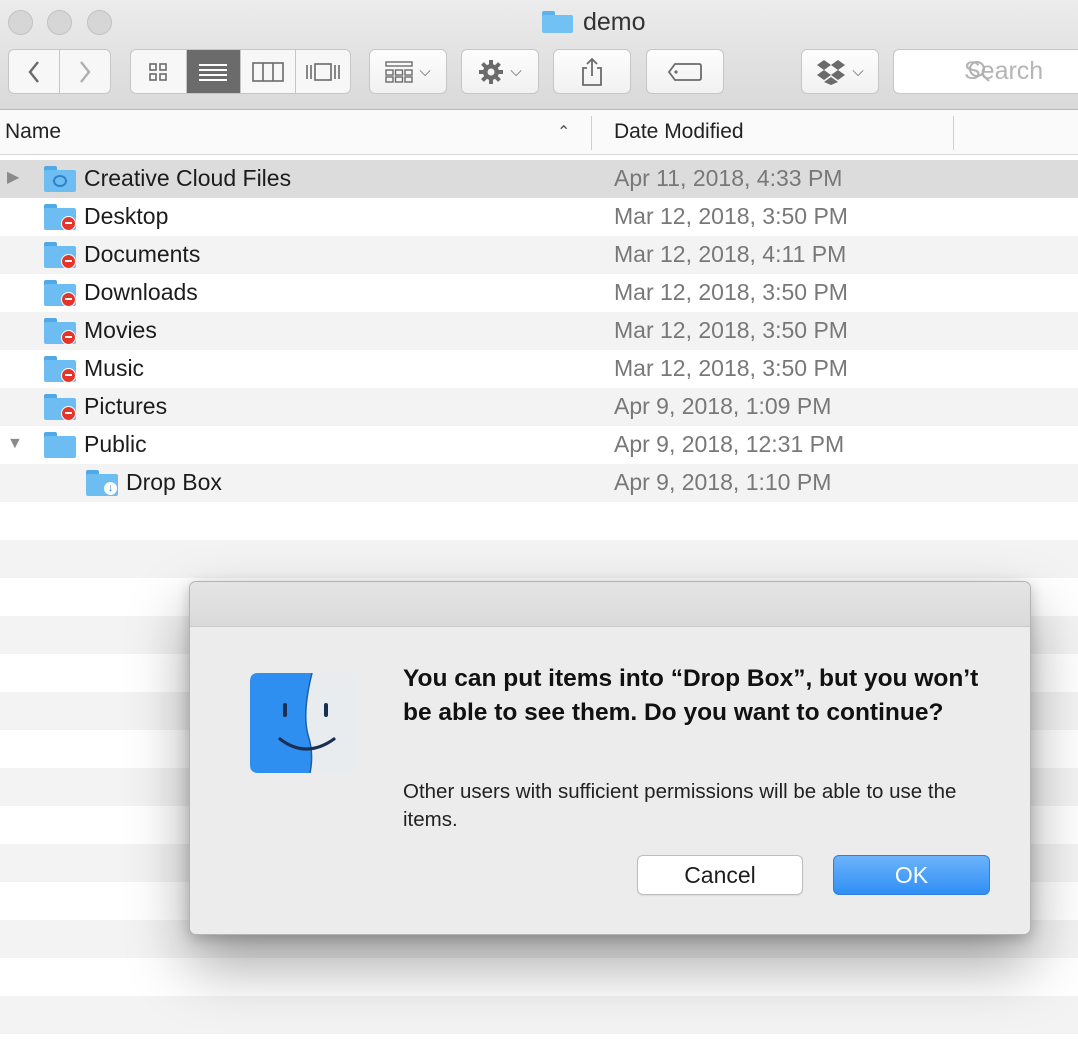 This screenshot has width=1078, height=1046. I want to click on action-button: ⌵, so click(500, 71).